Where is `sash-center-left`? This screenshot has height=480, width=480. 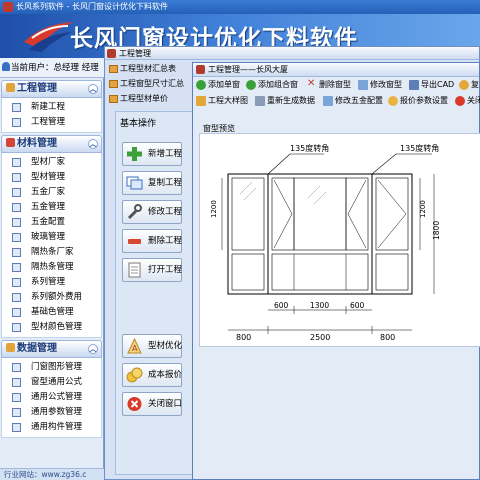
sash-center-left is located at coordinates (283, 214).